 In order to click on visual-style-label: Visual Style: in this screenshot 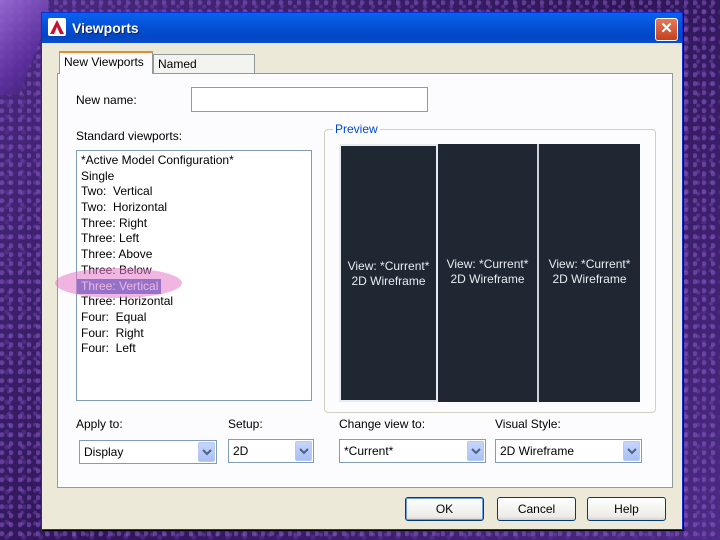, I will do `click(528, 424)`.